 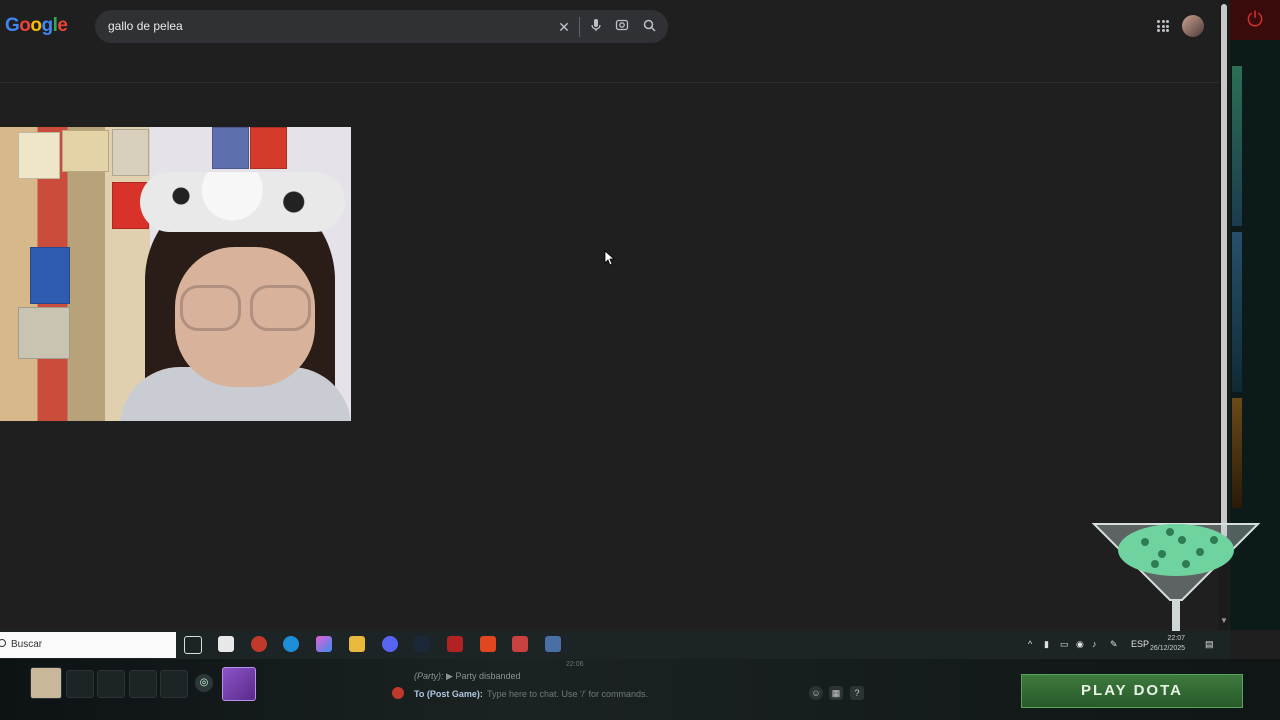 What do you see at coordinates (1167, 644) in the screenshot?
I see `taskbar-clock: 22:07 26/12/2025` at bounding box center [1167, 644].